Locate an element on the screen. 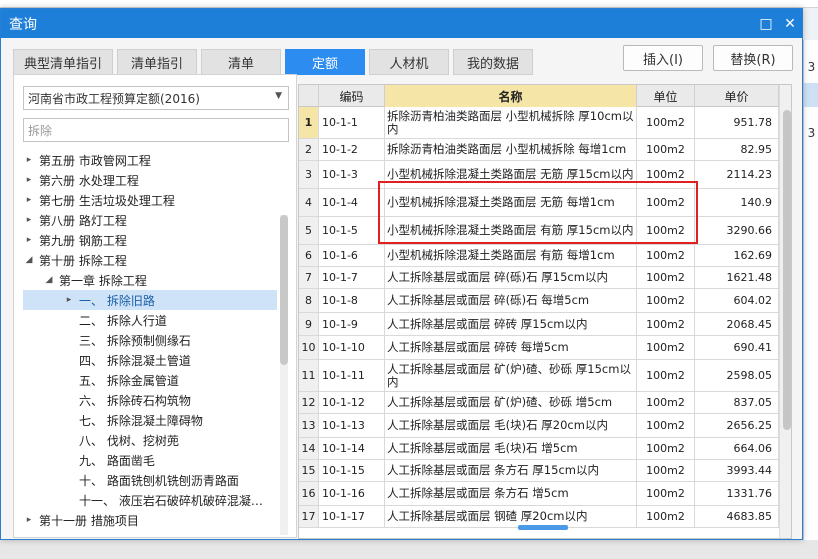 The image size is (818, 559). row-price: 3290.66 is located at coordinates (737, 230).